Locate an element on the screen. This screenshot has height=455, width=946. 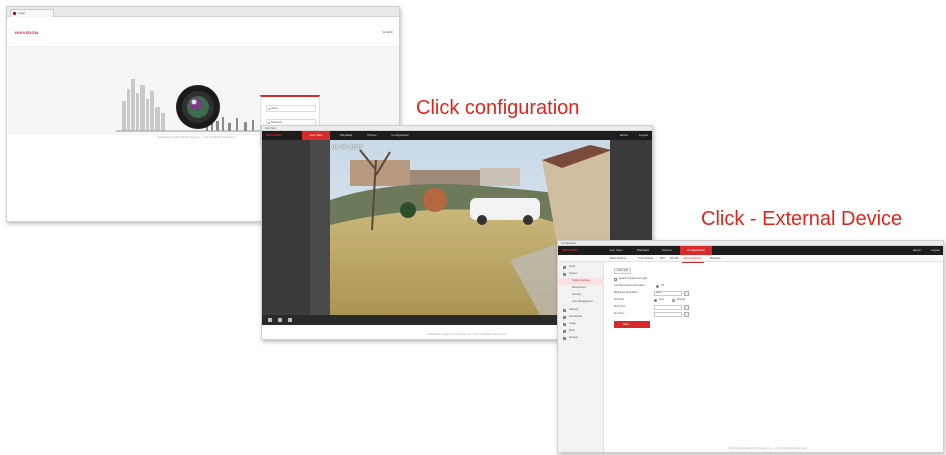
enable-light-checkbox is located at coordinates (615, 279).